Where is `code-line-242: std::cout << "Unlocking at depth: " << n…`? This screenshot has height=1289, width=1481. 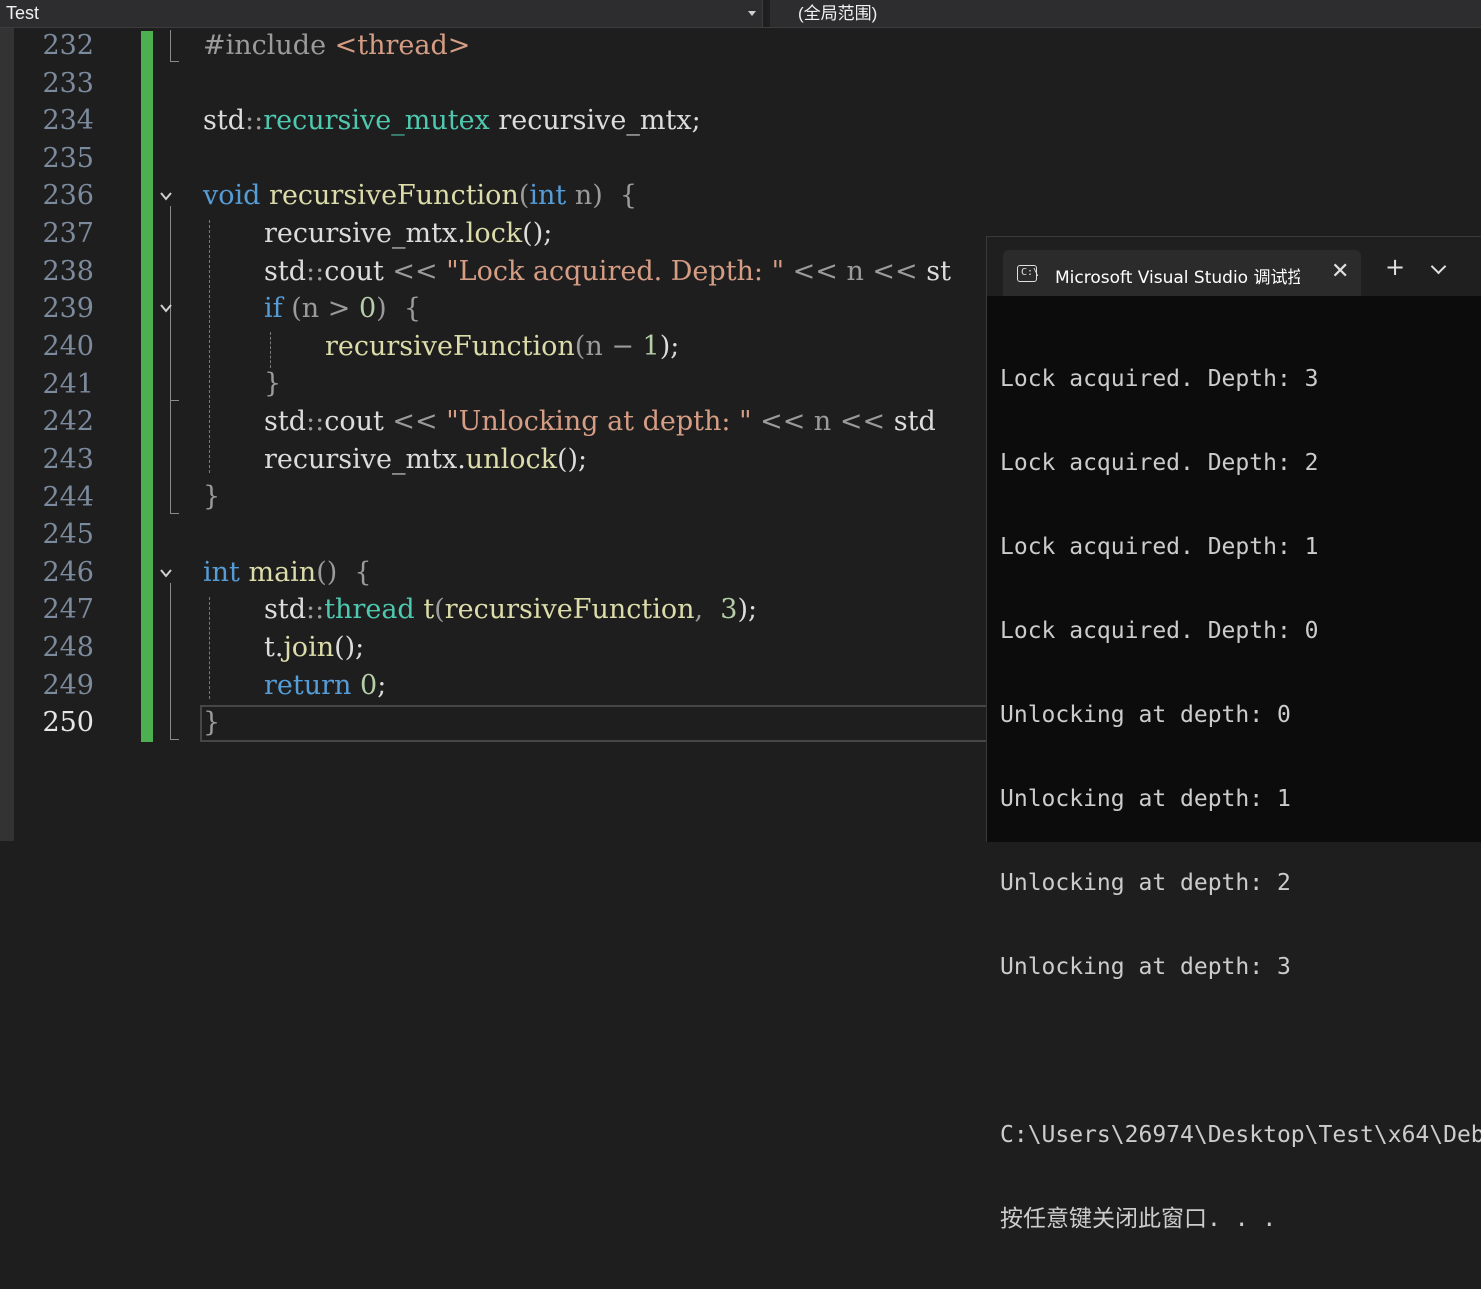
code-line-242: std::cout << "Unlocking at depth: " << n… is located at coordinates (600, 421).